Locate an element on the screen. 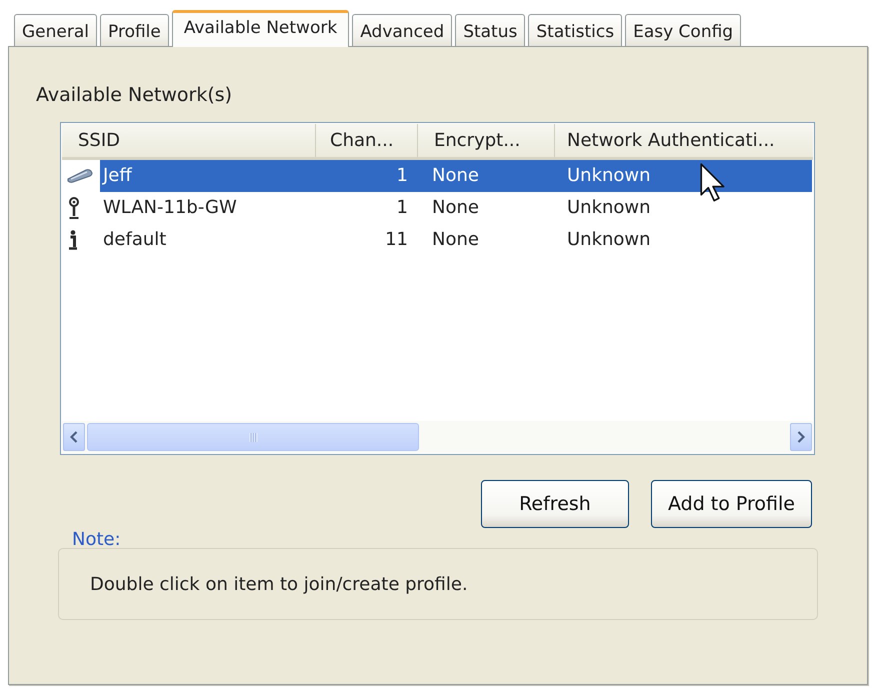 The height and width of the screenshot is (692, 876). ssid-label: default is located at coordinates (135, 240).